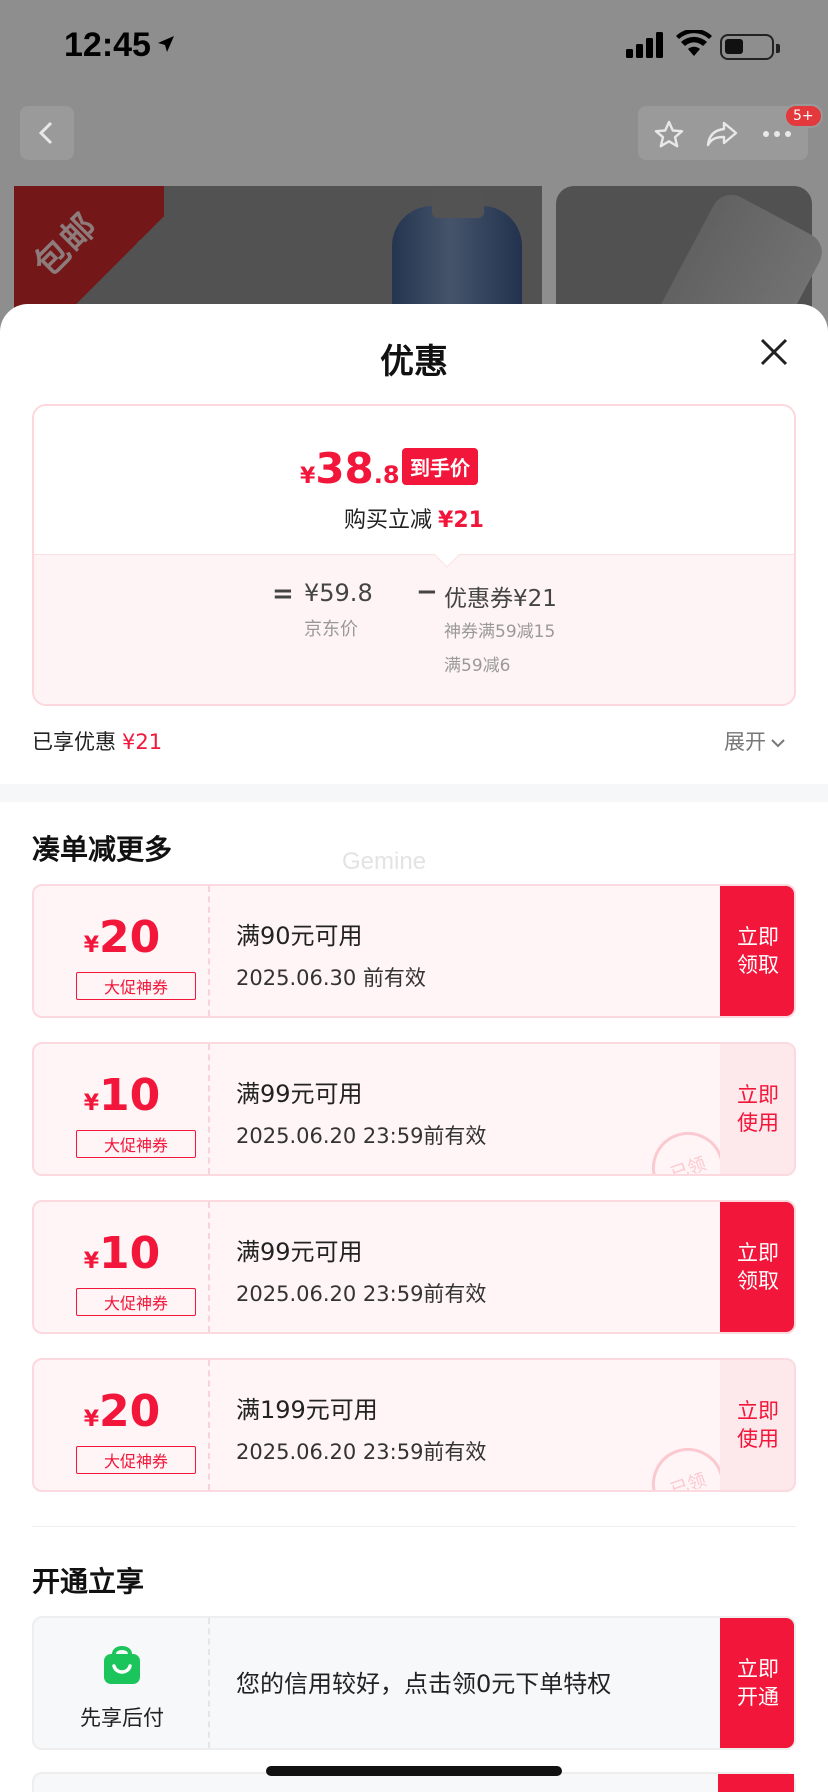 The height and width of the screenshot is (1792, 828). Describe the element at coordinates (500, 599) in the screenshot. I see `coupon-total: 优惠券¥21` at that location.